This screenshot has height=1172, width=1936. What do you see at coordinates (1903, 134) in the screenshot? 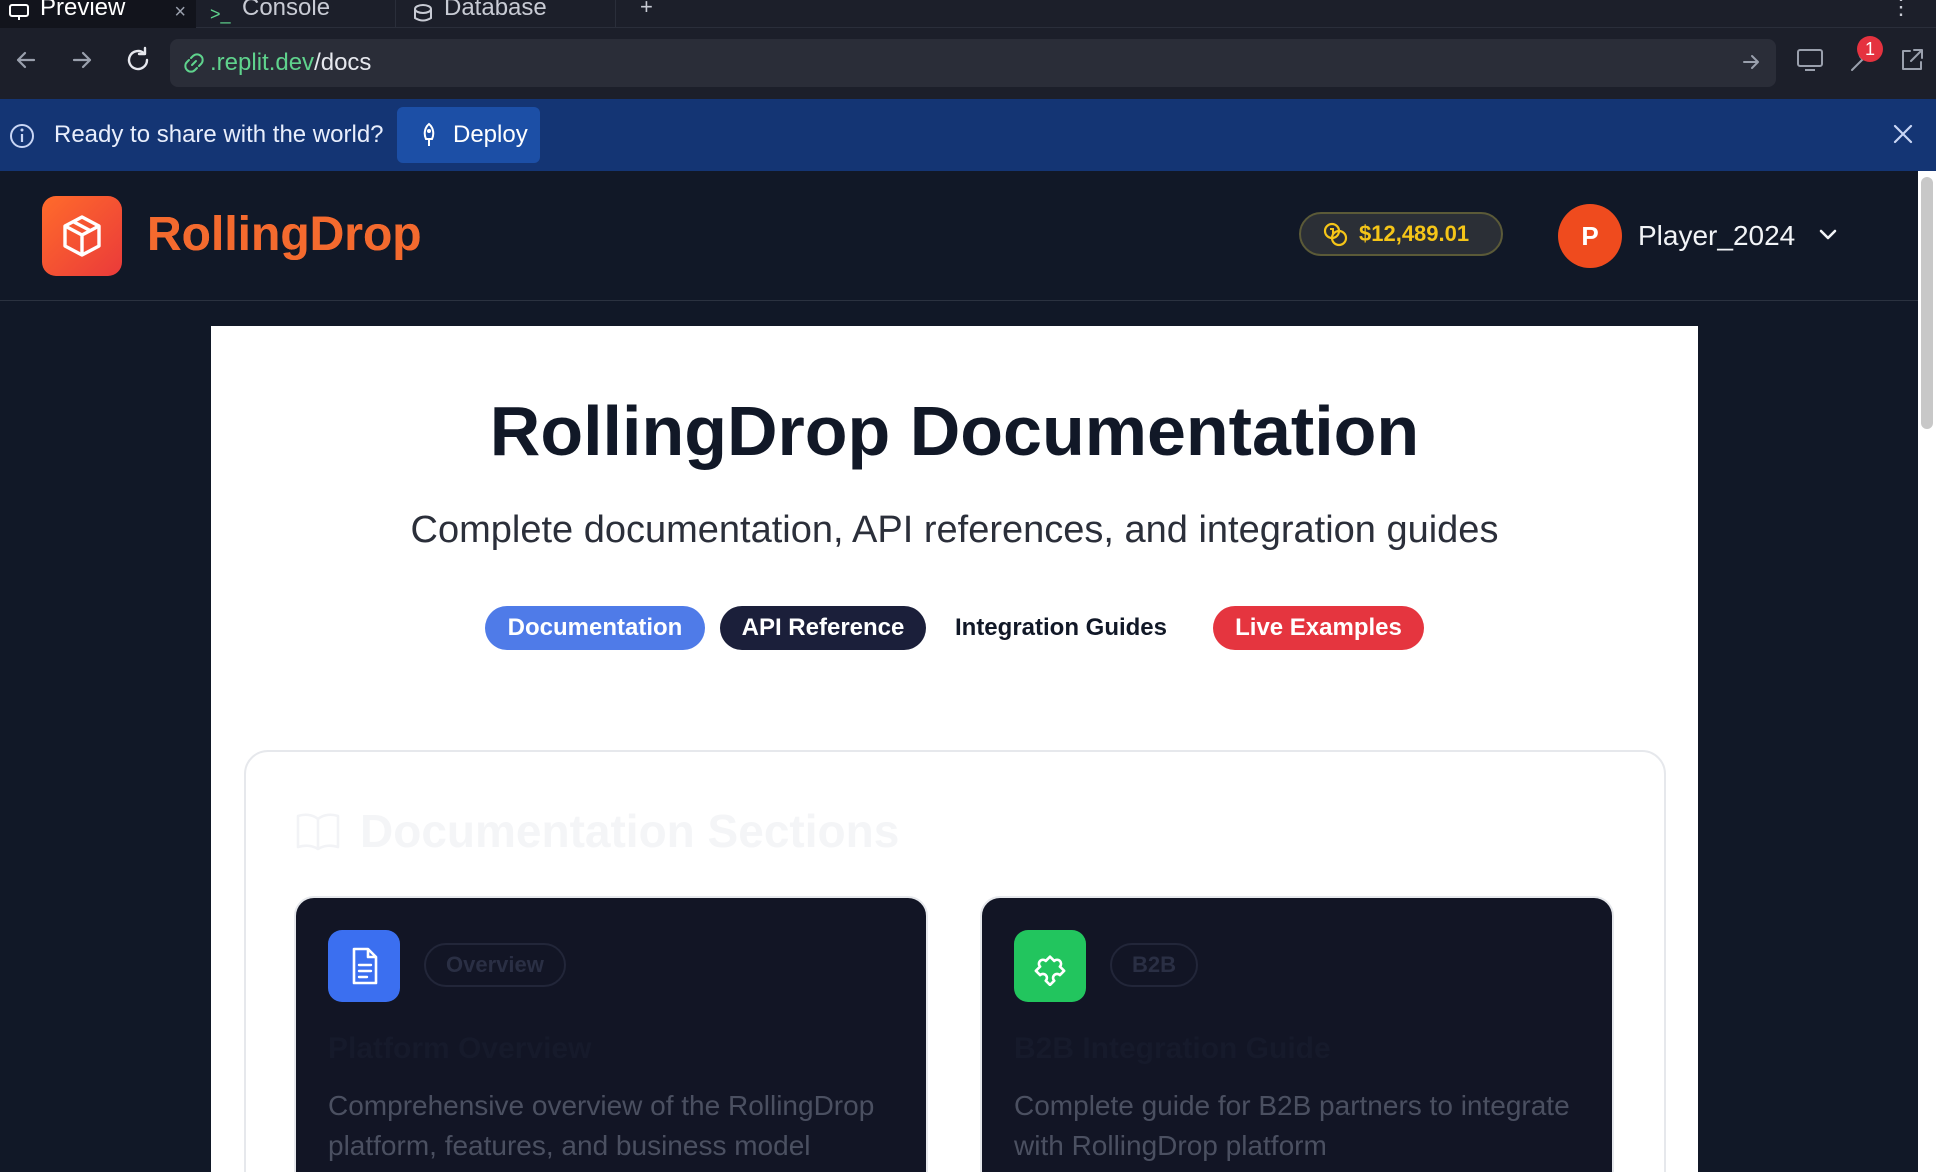
I see `close-icon` at bounding box center [1903, 134].